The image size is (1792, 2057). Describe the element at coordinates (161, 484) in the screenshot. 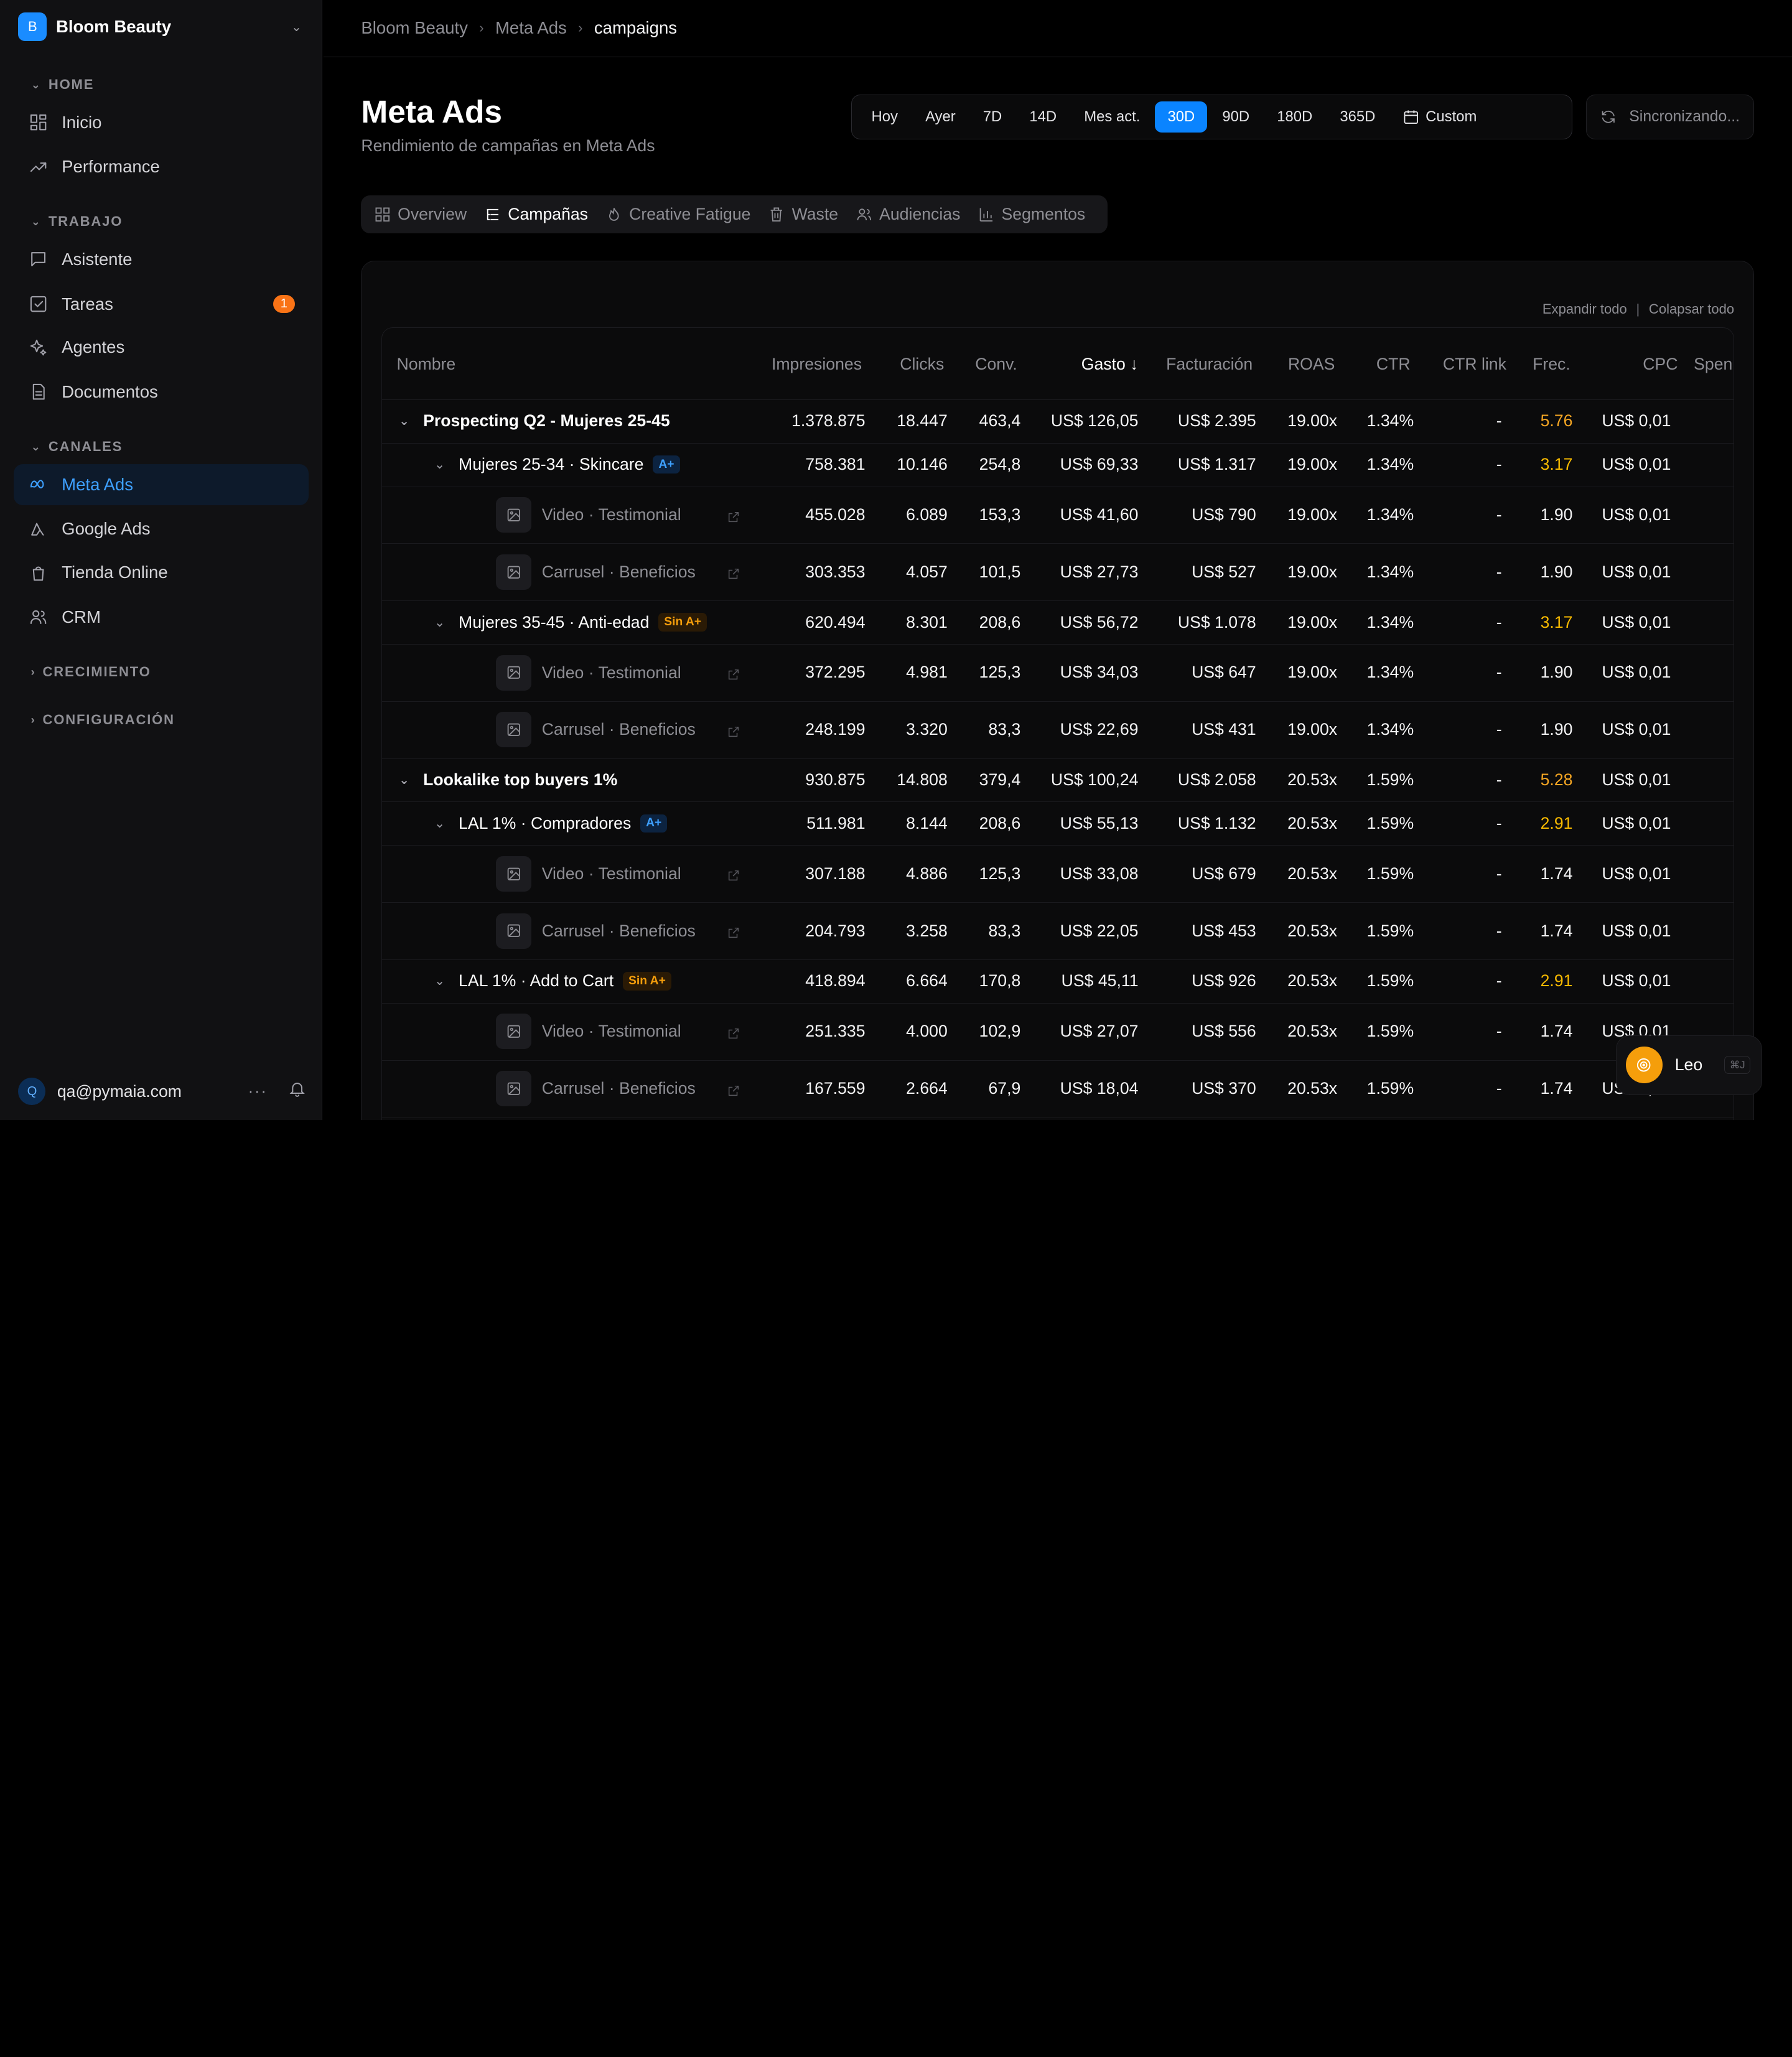

I see `sidebar-item-meta-ads: Meta Ads` at that location.